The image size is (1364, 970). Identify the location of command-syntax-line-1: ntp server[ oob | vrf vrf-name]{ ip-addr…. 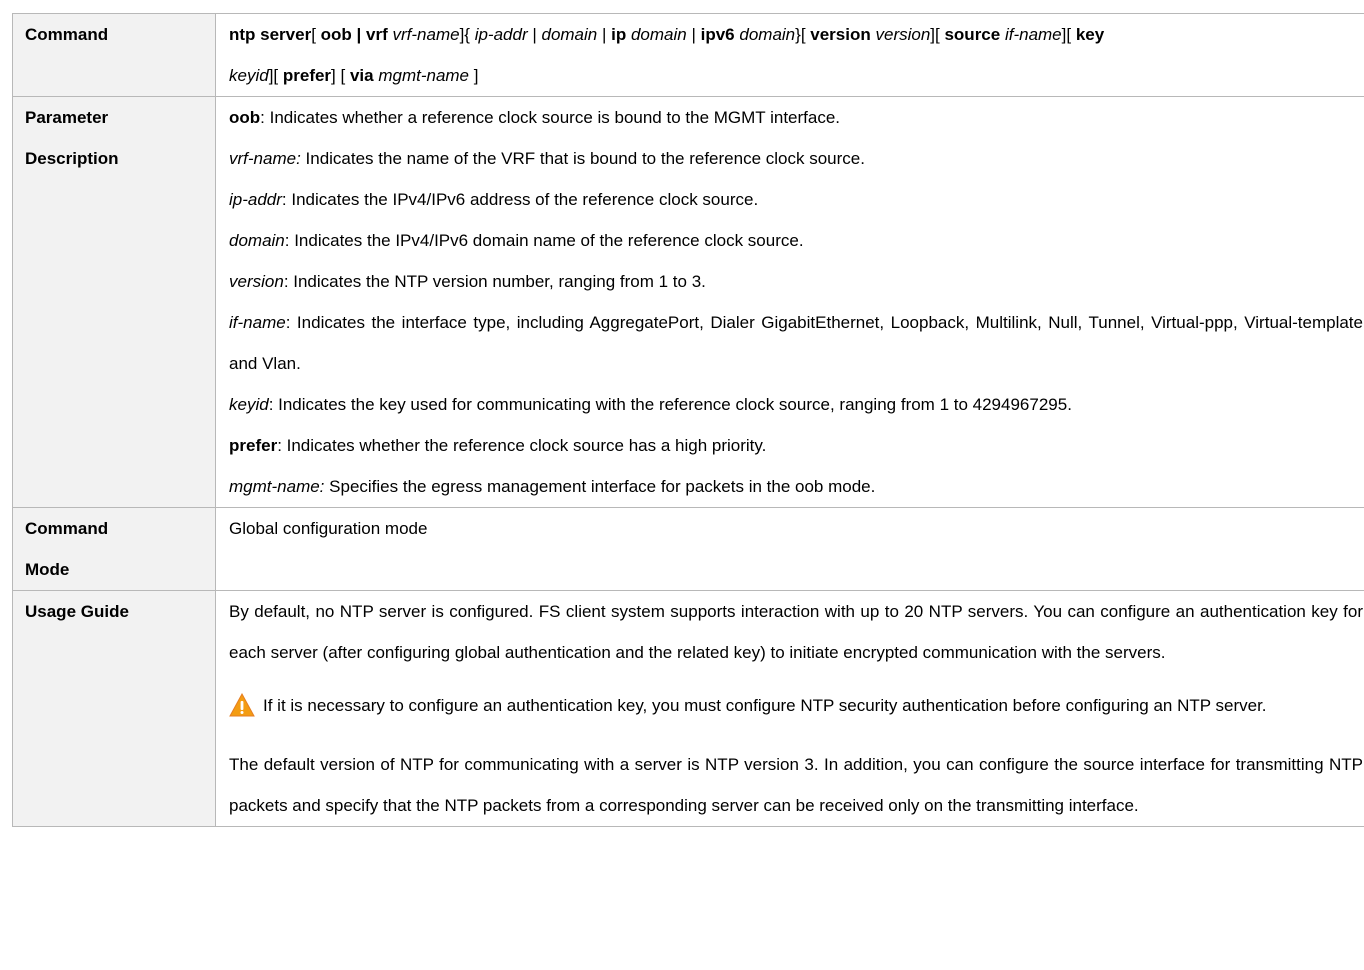
(796, 34).